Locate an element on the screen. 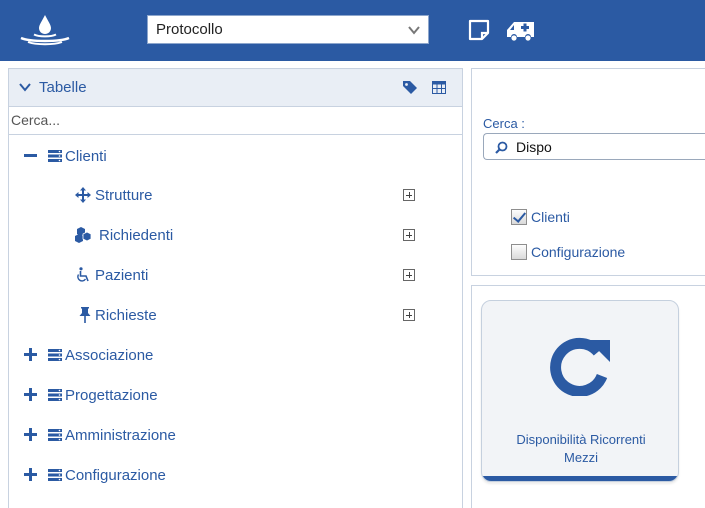  tree-node-configurazione: Configurazione is located at coordinates (94, 475).